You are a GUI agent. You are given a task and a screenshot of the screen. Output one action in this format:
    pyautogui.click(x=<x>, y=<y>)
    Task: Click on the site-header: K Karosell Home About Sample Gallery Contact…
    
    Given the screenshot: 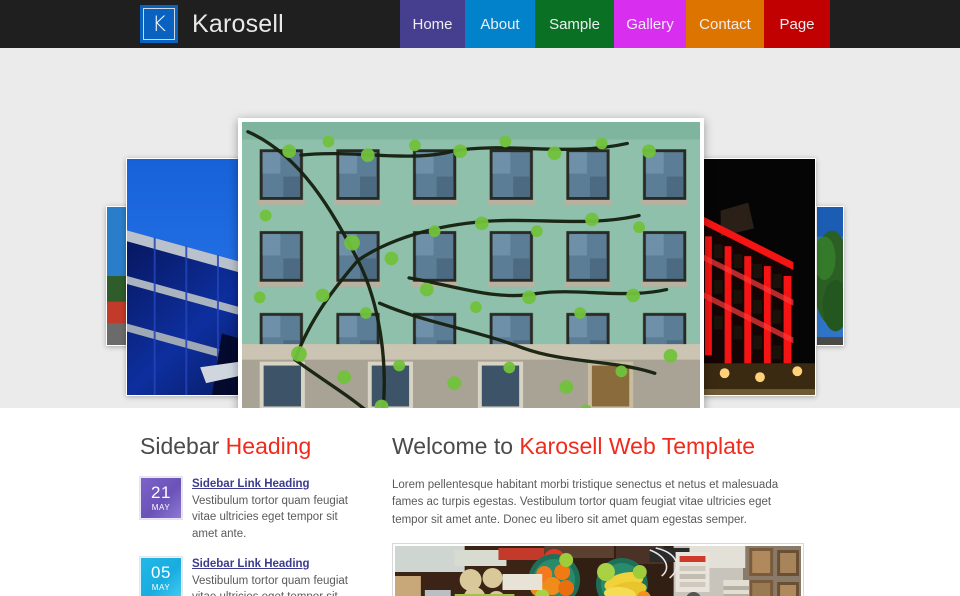 What is the action you would take?
    pyautogui.click(x=480, y=24)
    